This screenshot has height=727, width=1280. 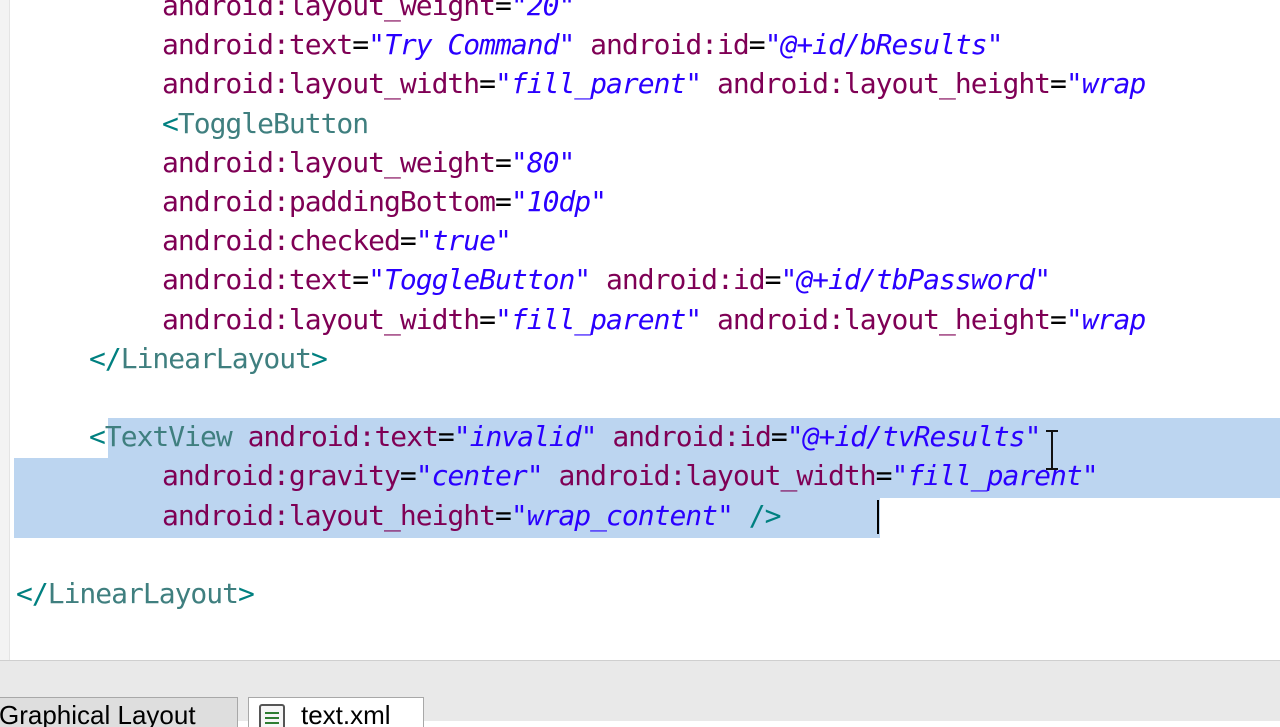 What do you see at coordinates (915, 280) in the screenshot?
I see `code-token: "@+id/tbPassword"` at bounding box center [915, 280].